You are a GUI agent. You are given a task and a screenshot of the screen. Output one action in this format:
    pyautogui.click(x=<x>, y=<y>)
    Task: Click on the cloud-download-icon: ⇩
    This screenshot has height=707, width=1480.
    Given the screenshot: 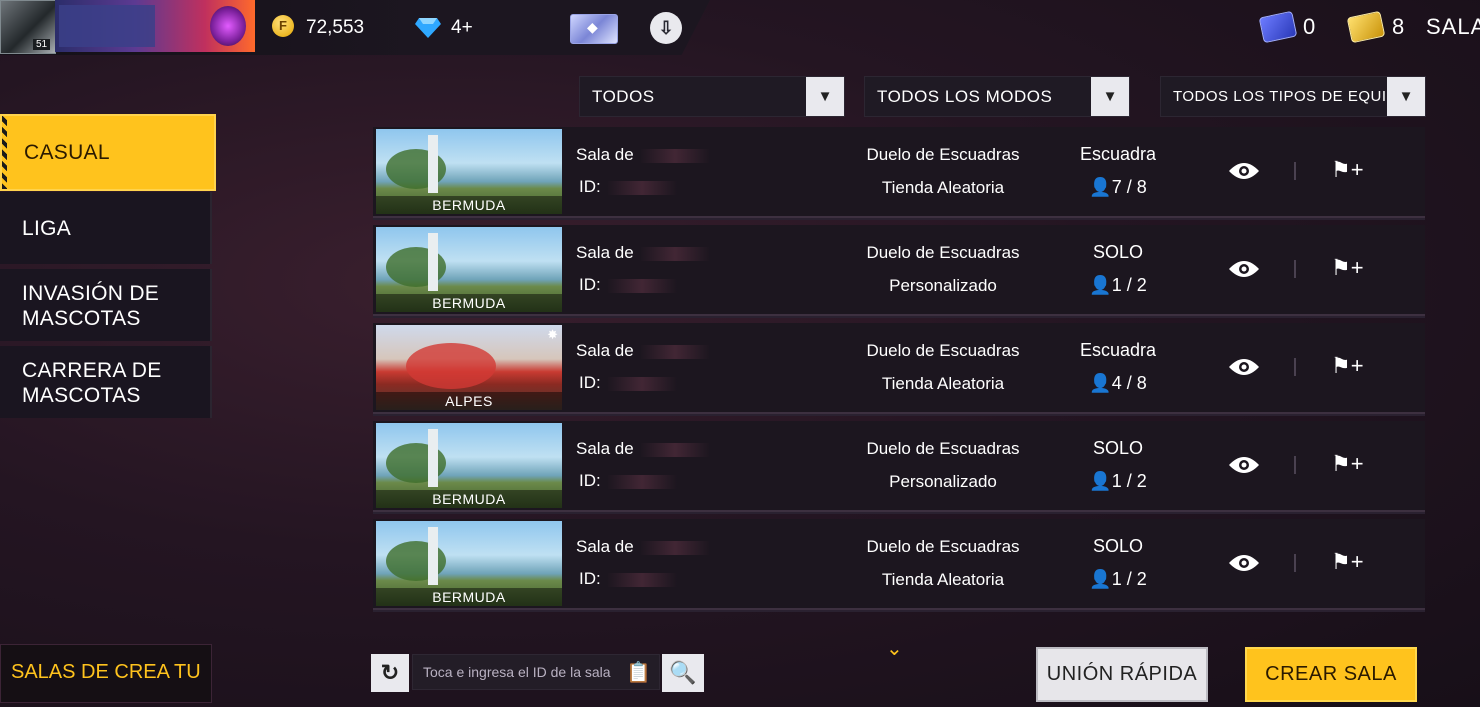 What is the action you would take?
    pyautogui.click(x=666, y=28)
    